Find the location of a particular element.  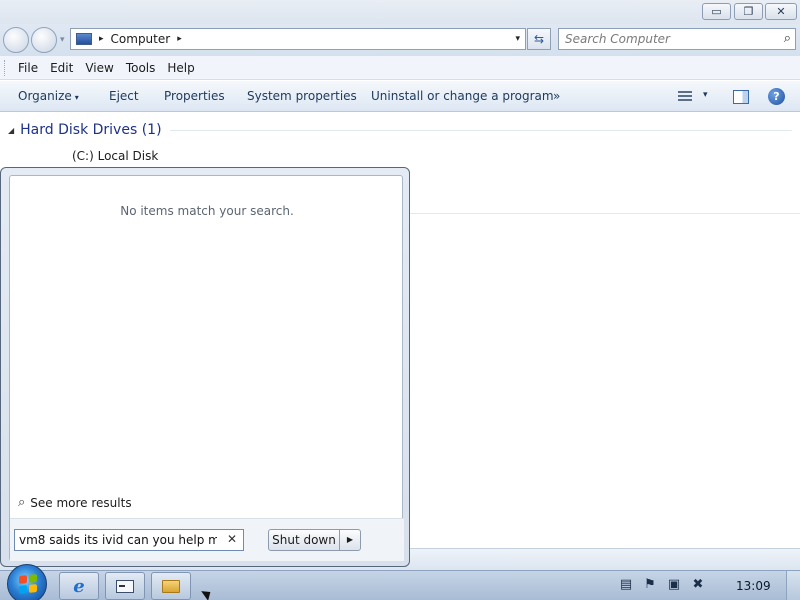

notification-area: ▤ ⚑ ▣ ✖ is located at coordinates (666, 585).